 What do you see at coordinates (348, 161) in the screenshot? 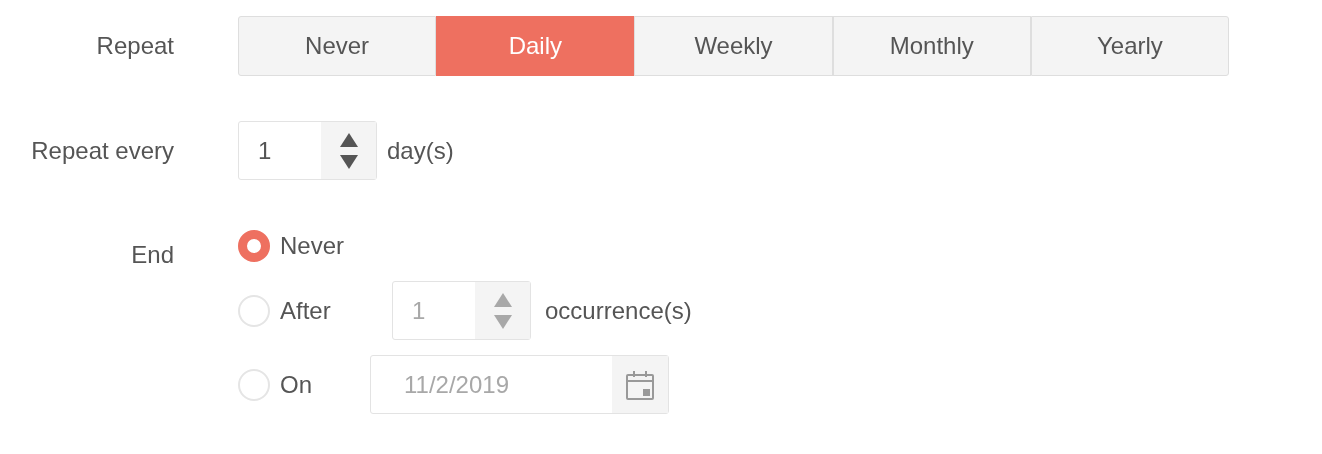
I see `decrement-icon` at bounding box center [348, 161].